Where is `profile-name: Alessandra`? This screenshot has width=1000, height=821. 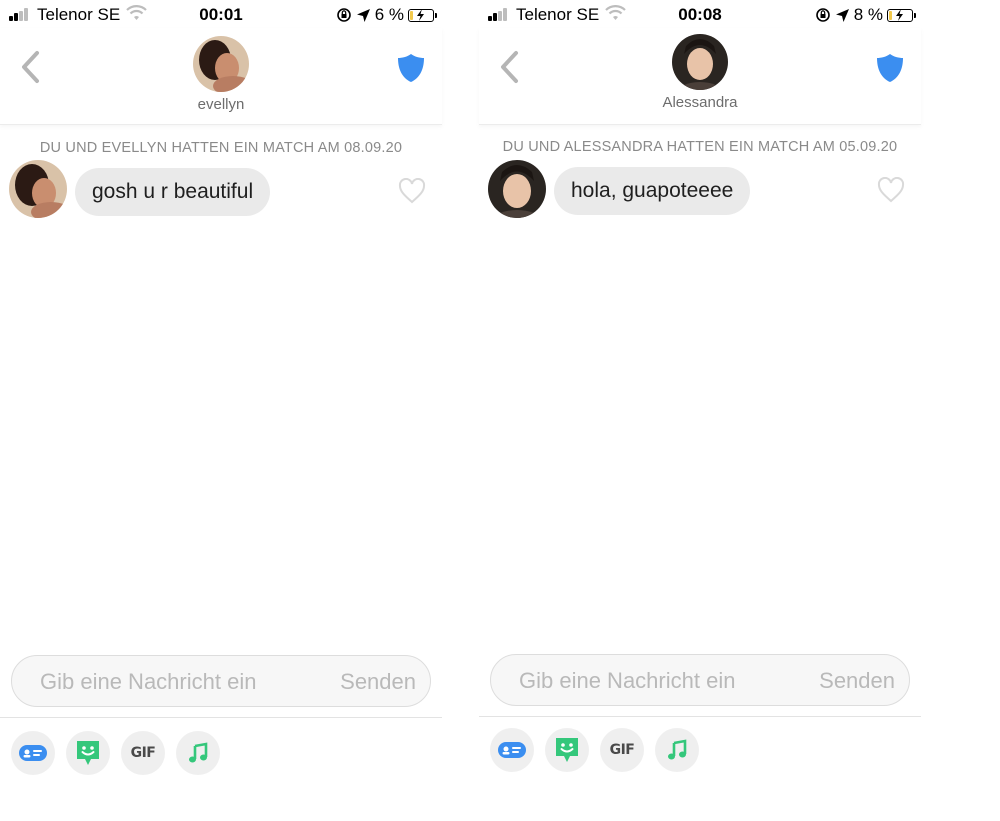
profile-name: Alessandra is located at coordinates (700, 102).